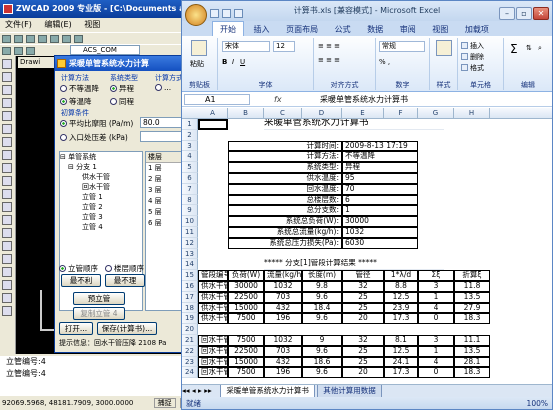  Describe the element at coordinates (190, 254) in the screenshot. I see `row-header: 13` at that location.